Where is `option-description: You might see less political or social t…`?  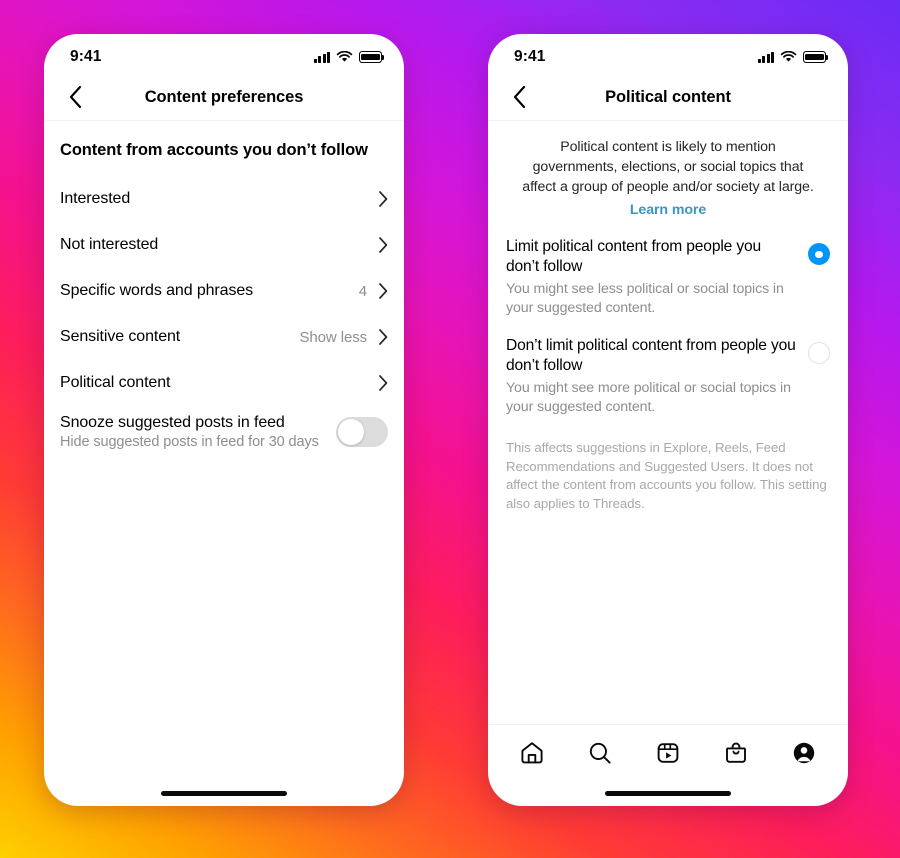
option-description: You might see less political or social t… is located at coordinates (645, 299).